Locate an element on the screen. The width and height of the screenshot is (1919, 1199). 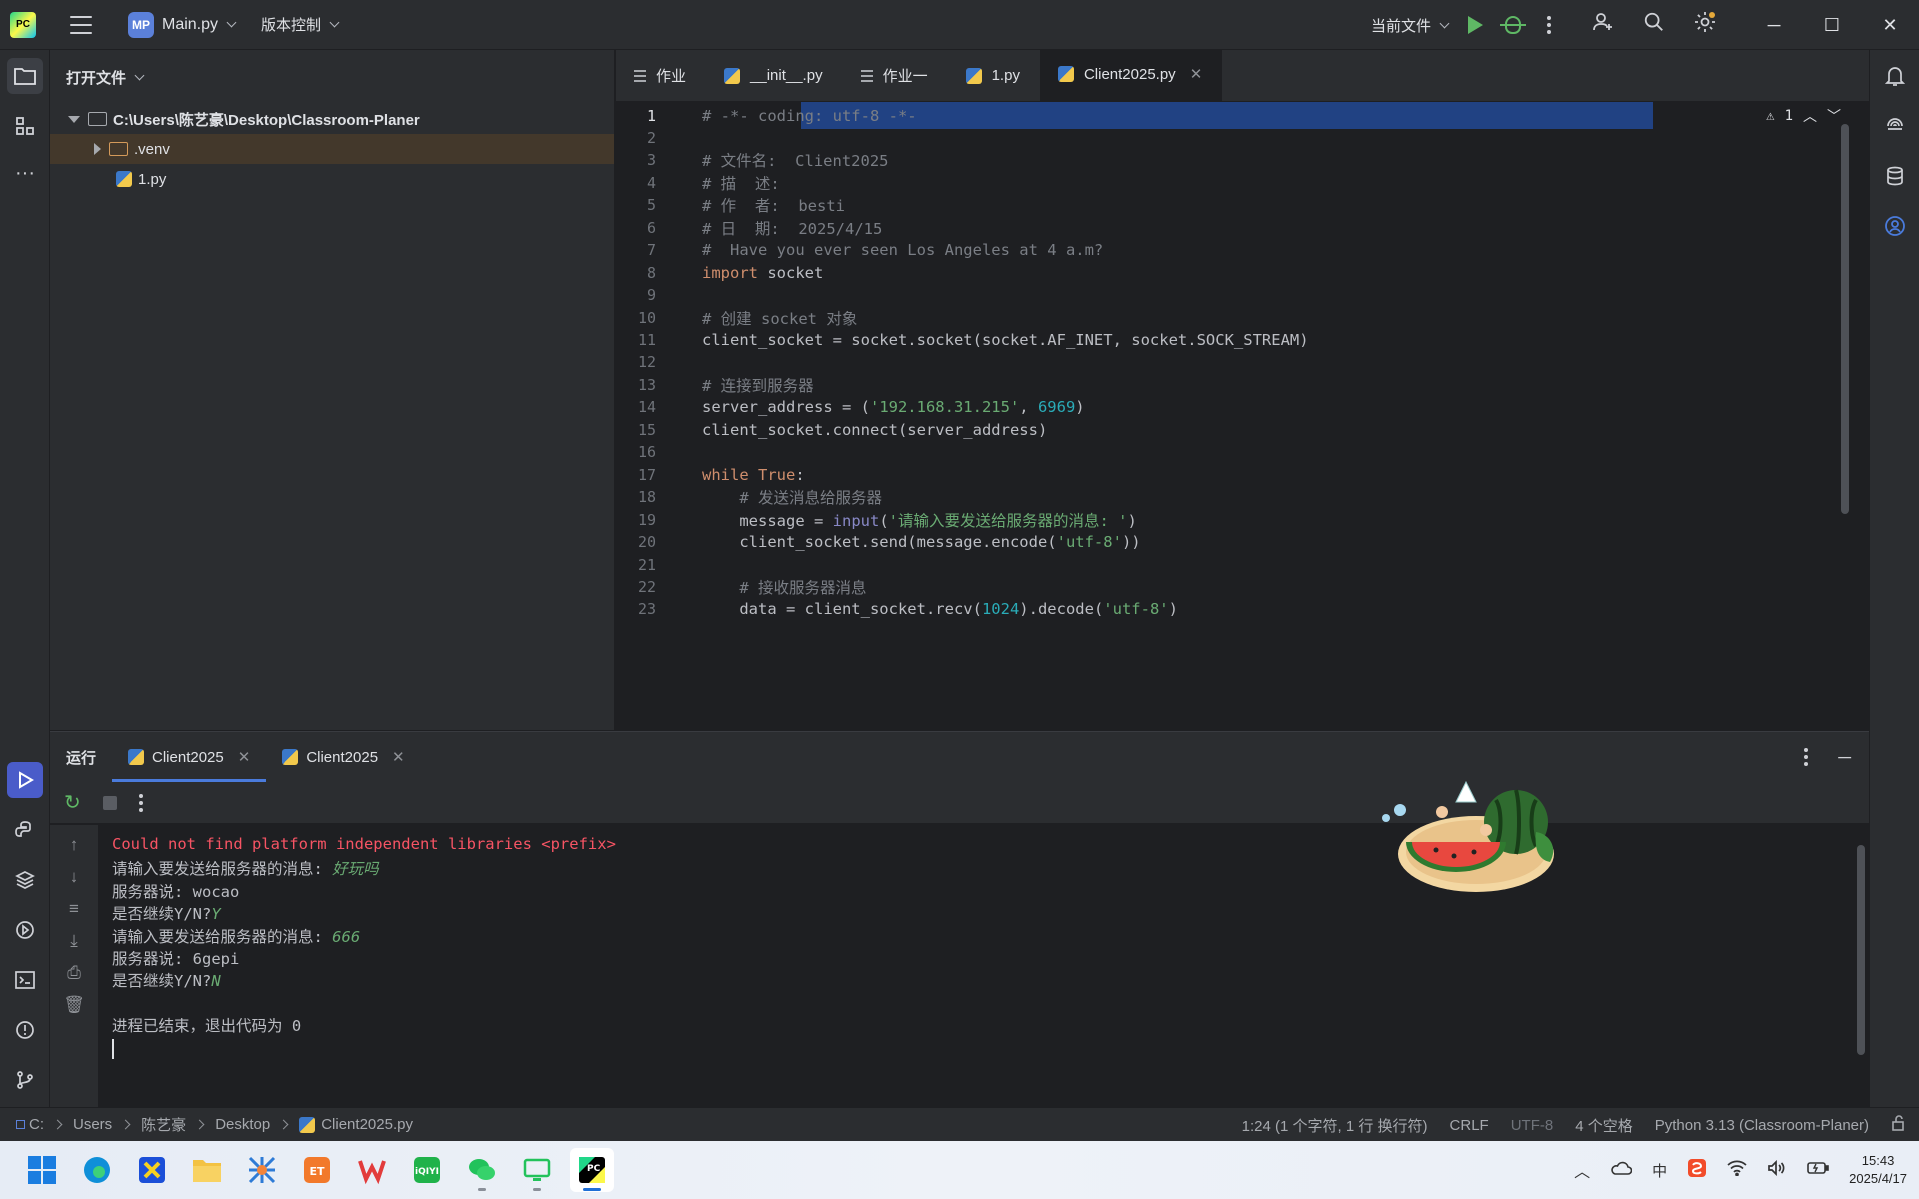
run-icon is located at coordinates (1475, 25).